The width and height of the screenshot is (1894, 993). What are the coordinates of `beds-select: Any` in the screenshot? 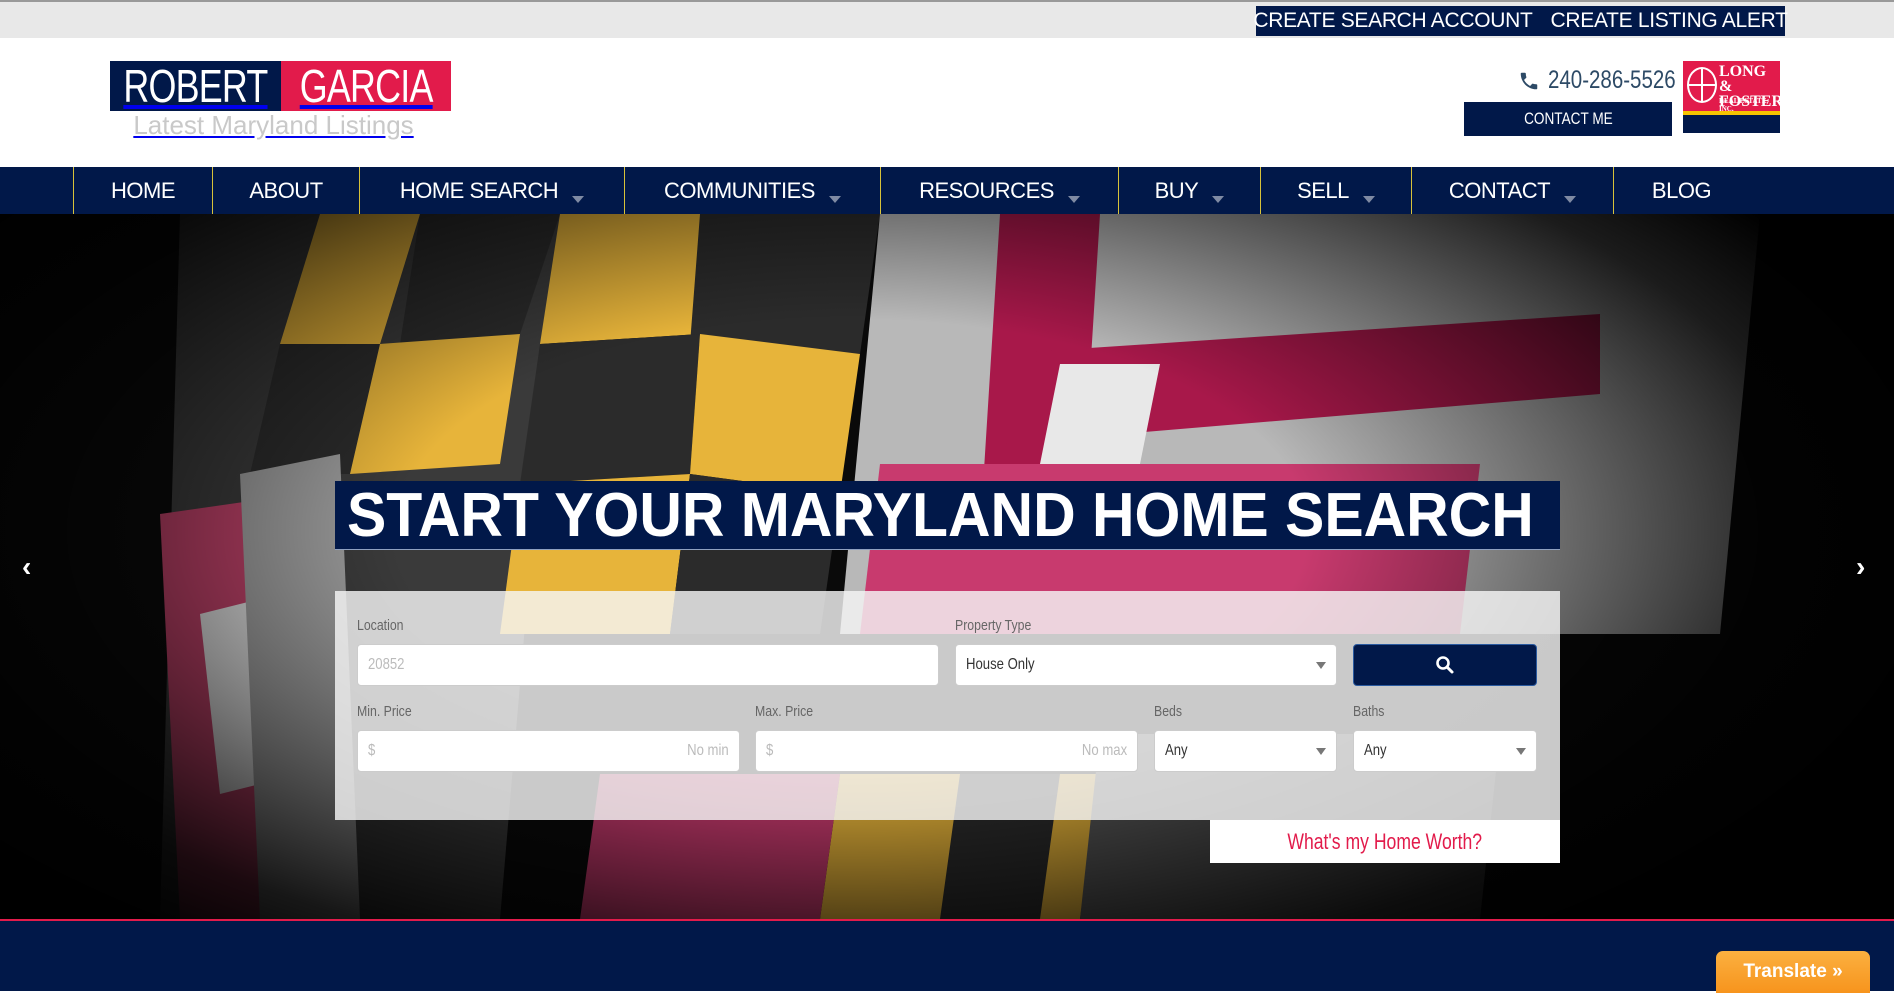 It's located at (1245, 751).